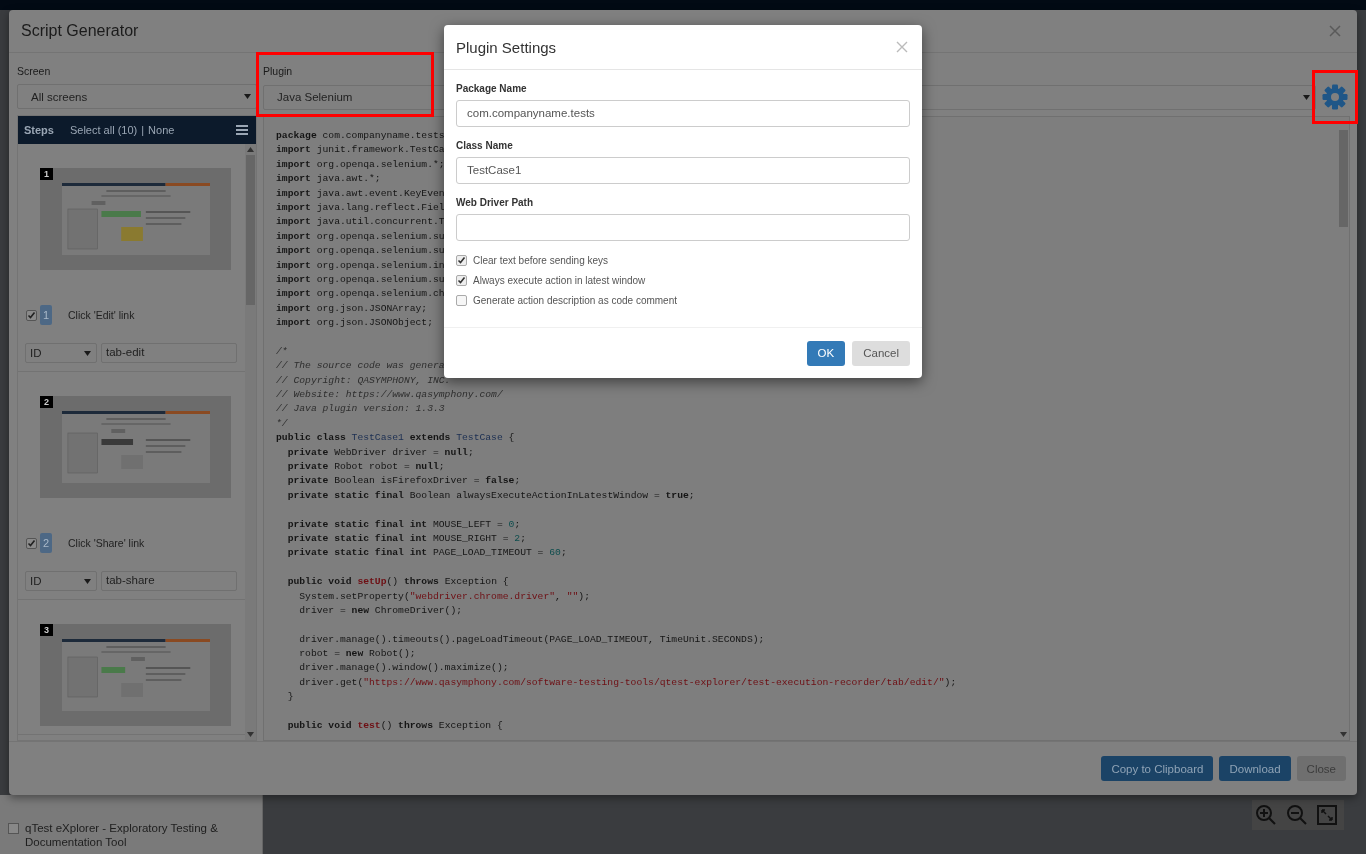 The height and width of the screenshot is (854, 1366). I want to click on code-line: // Website: https://www.qasymphony.com/, so click(389, 395).